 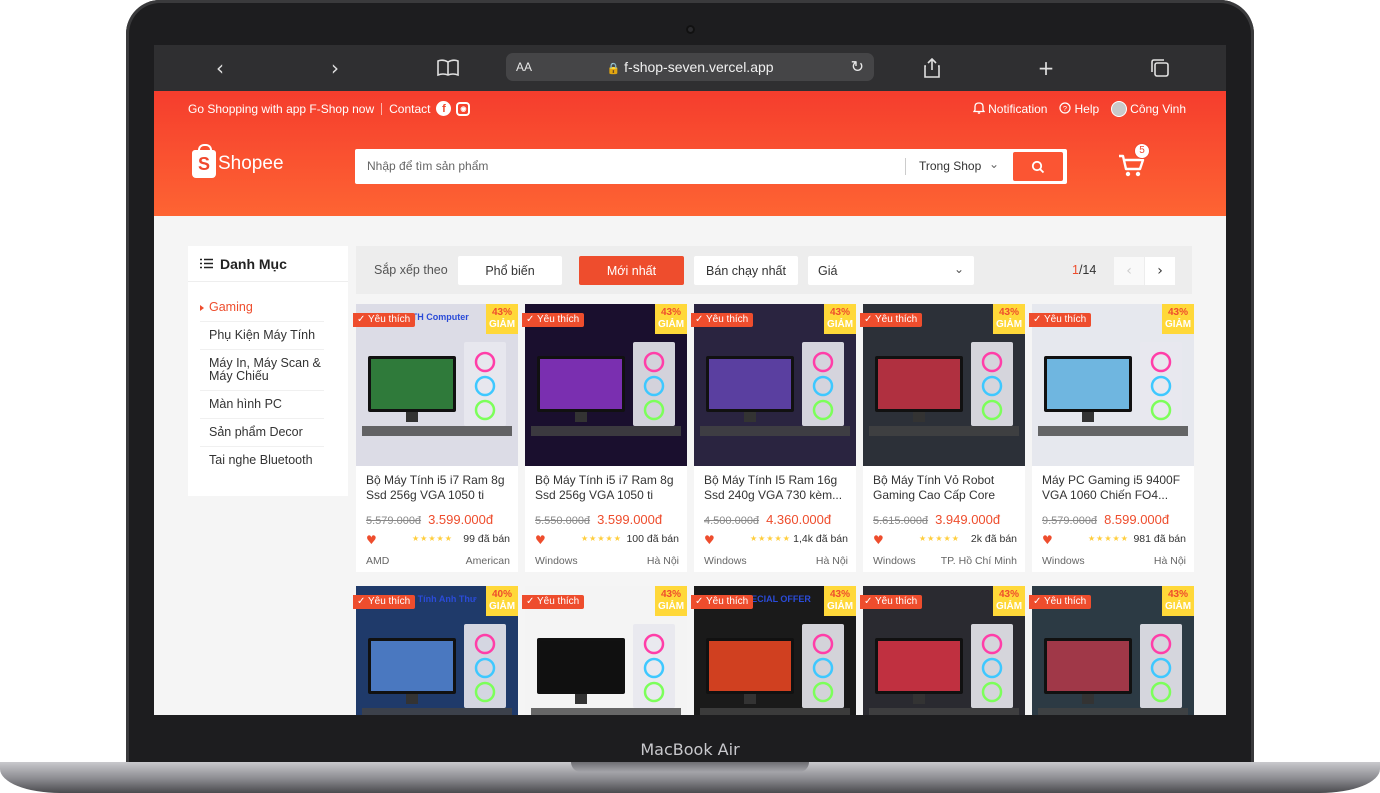 I want to click on logo-wordmark: Shopee, so click(x=251, y=163).